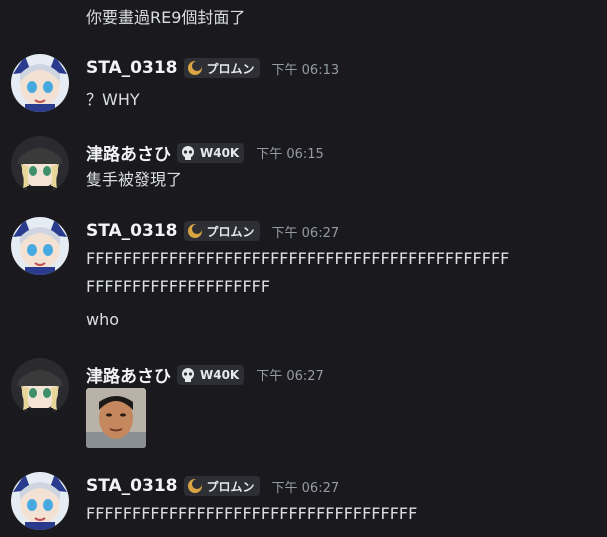  Describe the element at coordinates (116, 418) in the screenshot. I see `image-attachment` at that location.